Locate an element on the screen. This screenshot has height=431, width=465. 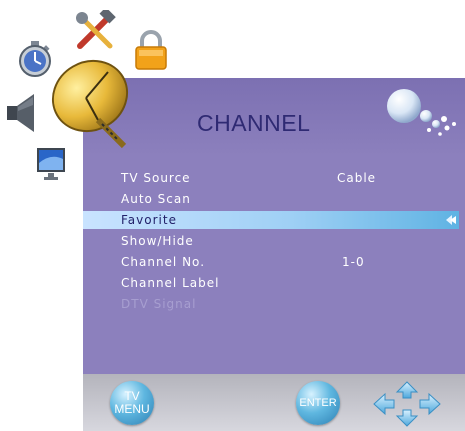
menu-title: CHANNEL is located at coordinates (254, 123).